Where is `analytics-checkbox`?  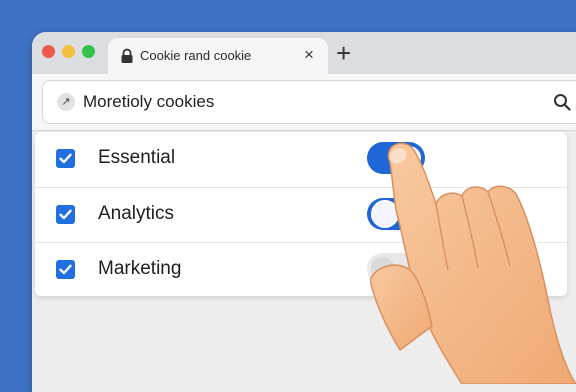
analytics-checkbox is located at coordinates (65, 214).